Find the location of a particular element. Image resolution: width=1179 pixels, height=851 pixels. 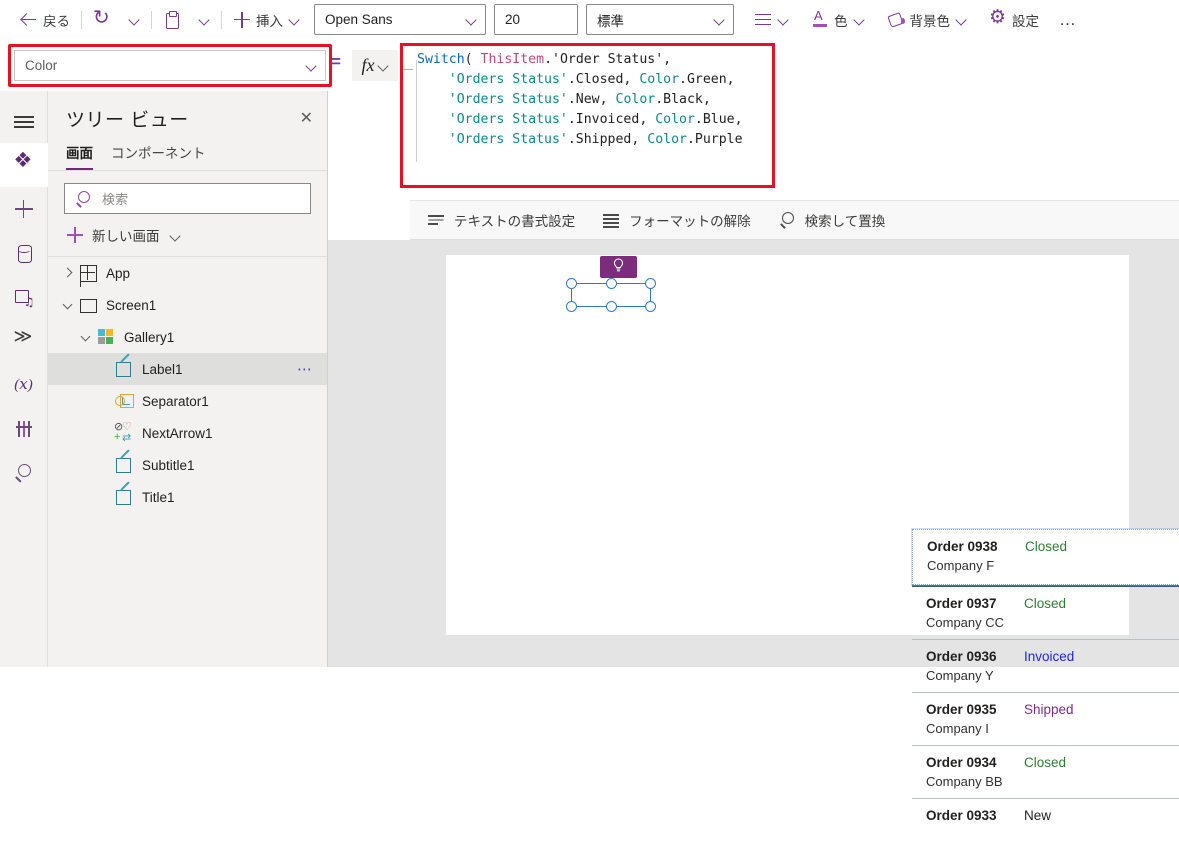

resize-handle-nw is located at coordinates (571, 283).